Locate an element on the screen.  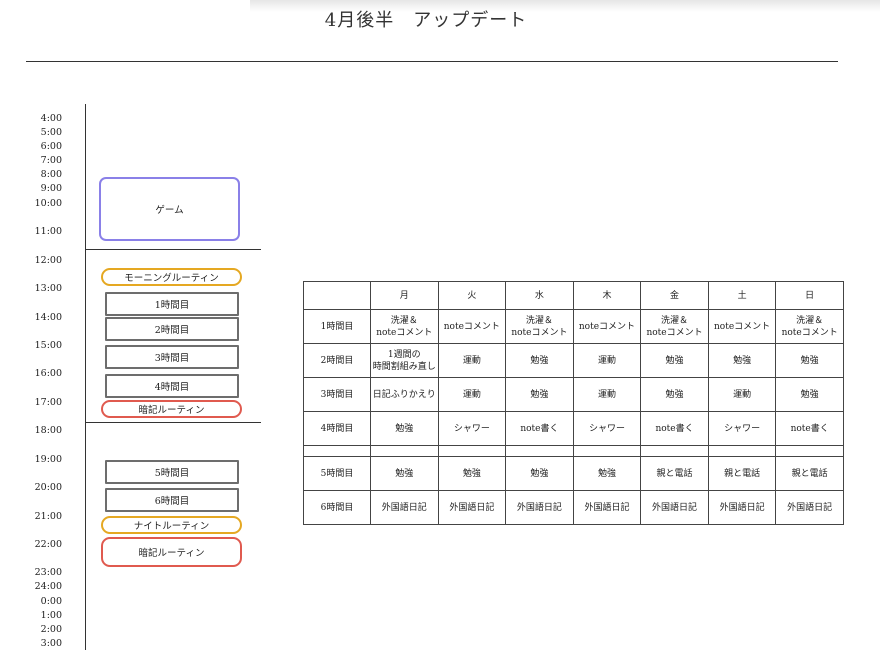
game-block-label: ゲーム is located at coordinates (169, 210).